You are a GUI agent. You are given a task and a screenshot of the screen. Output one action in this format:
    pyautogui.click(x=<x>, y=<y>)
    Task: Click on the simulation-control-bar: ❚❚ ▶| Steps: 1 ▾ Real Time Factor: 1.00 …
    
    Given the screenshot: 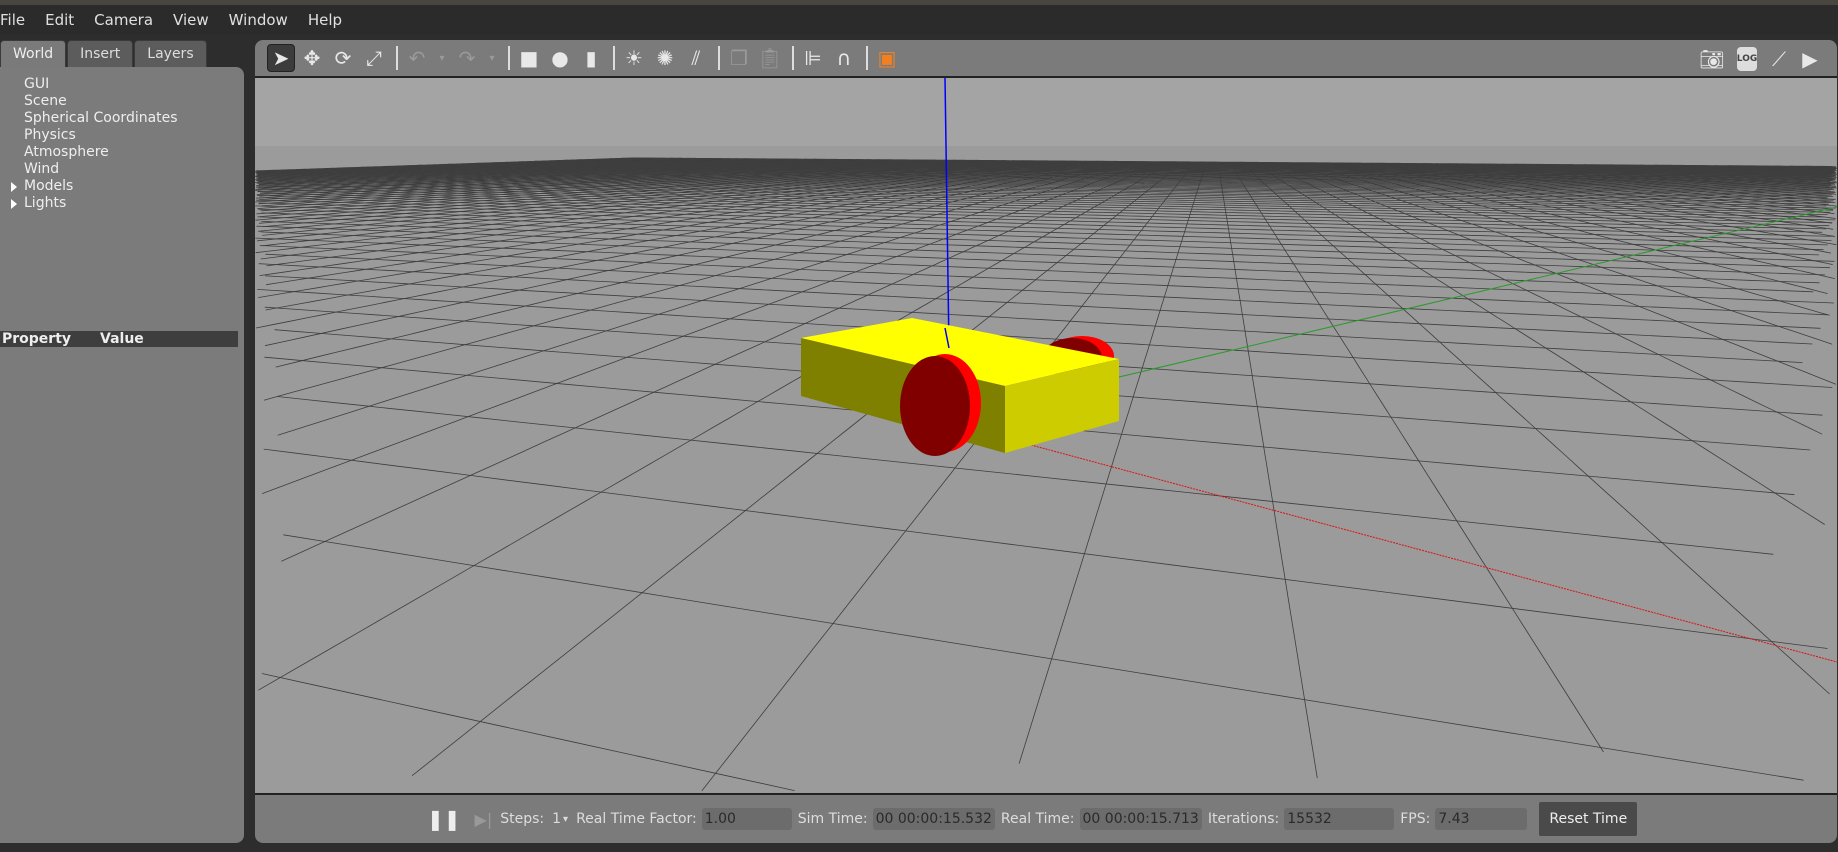 What is the action you would take?
    pyautogui.click(x=1046, y=818)
    